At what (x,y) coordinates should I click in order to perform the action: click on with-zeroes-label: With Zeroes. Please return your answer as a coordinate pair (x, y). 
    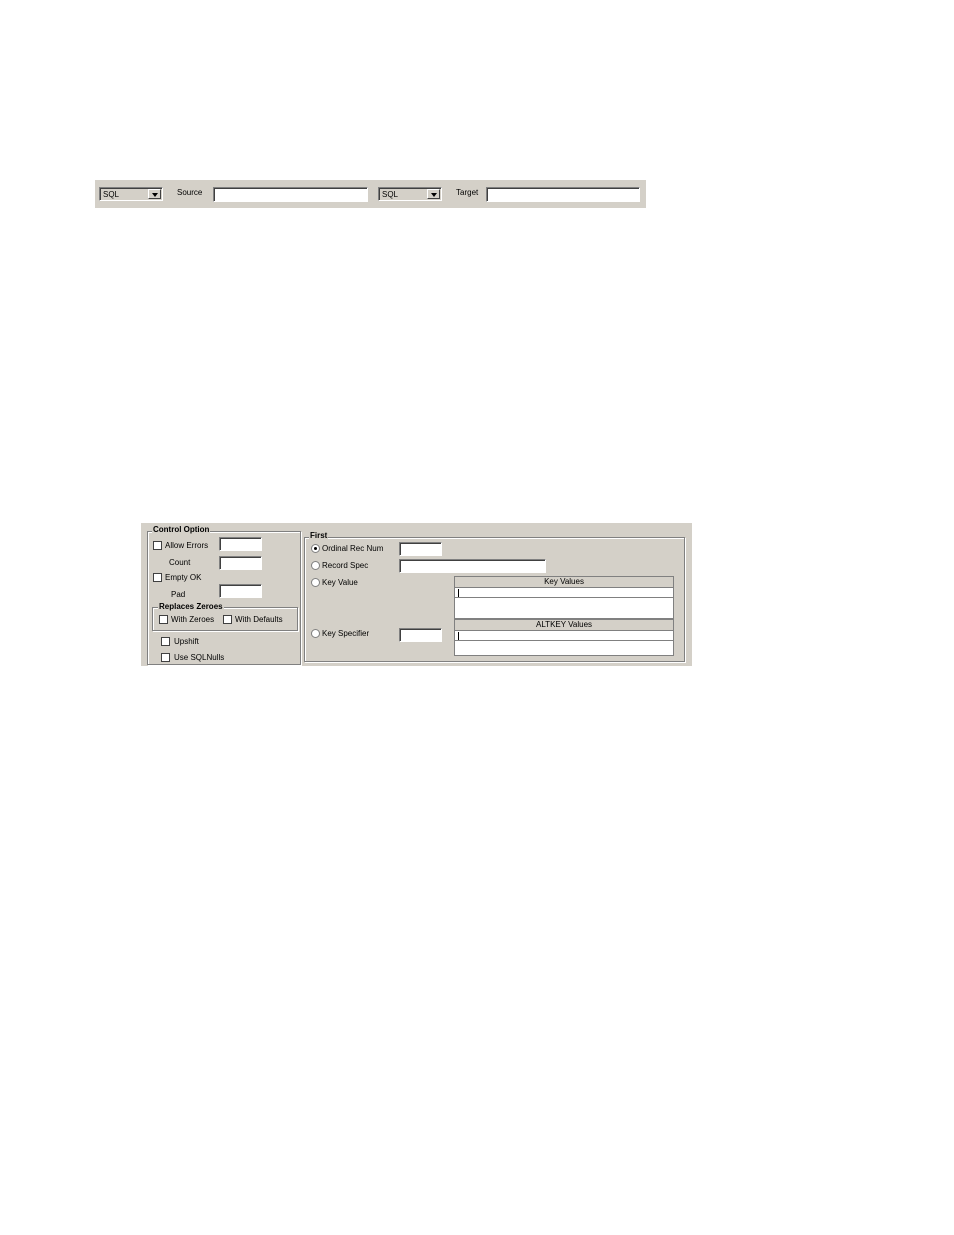
    Looking at the image, I should click on (193, 619).